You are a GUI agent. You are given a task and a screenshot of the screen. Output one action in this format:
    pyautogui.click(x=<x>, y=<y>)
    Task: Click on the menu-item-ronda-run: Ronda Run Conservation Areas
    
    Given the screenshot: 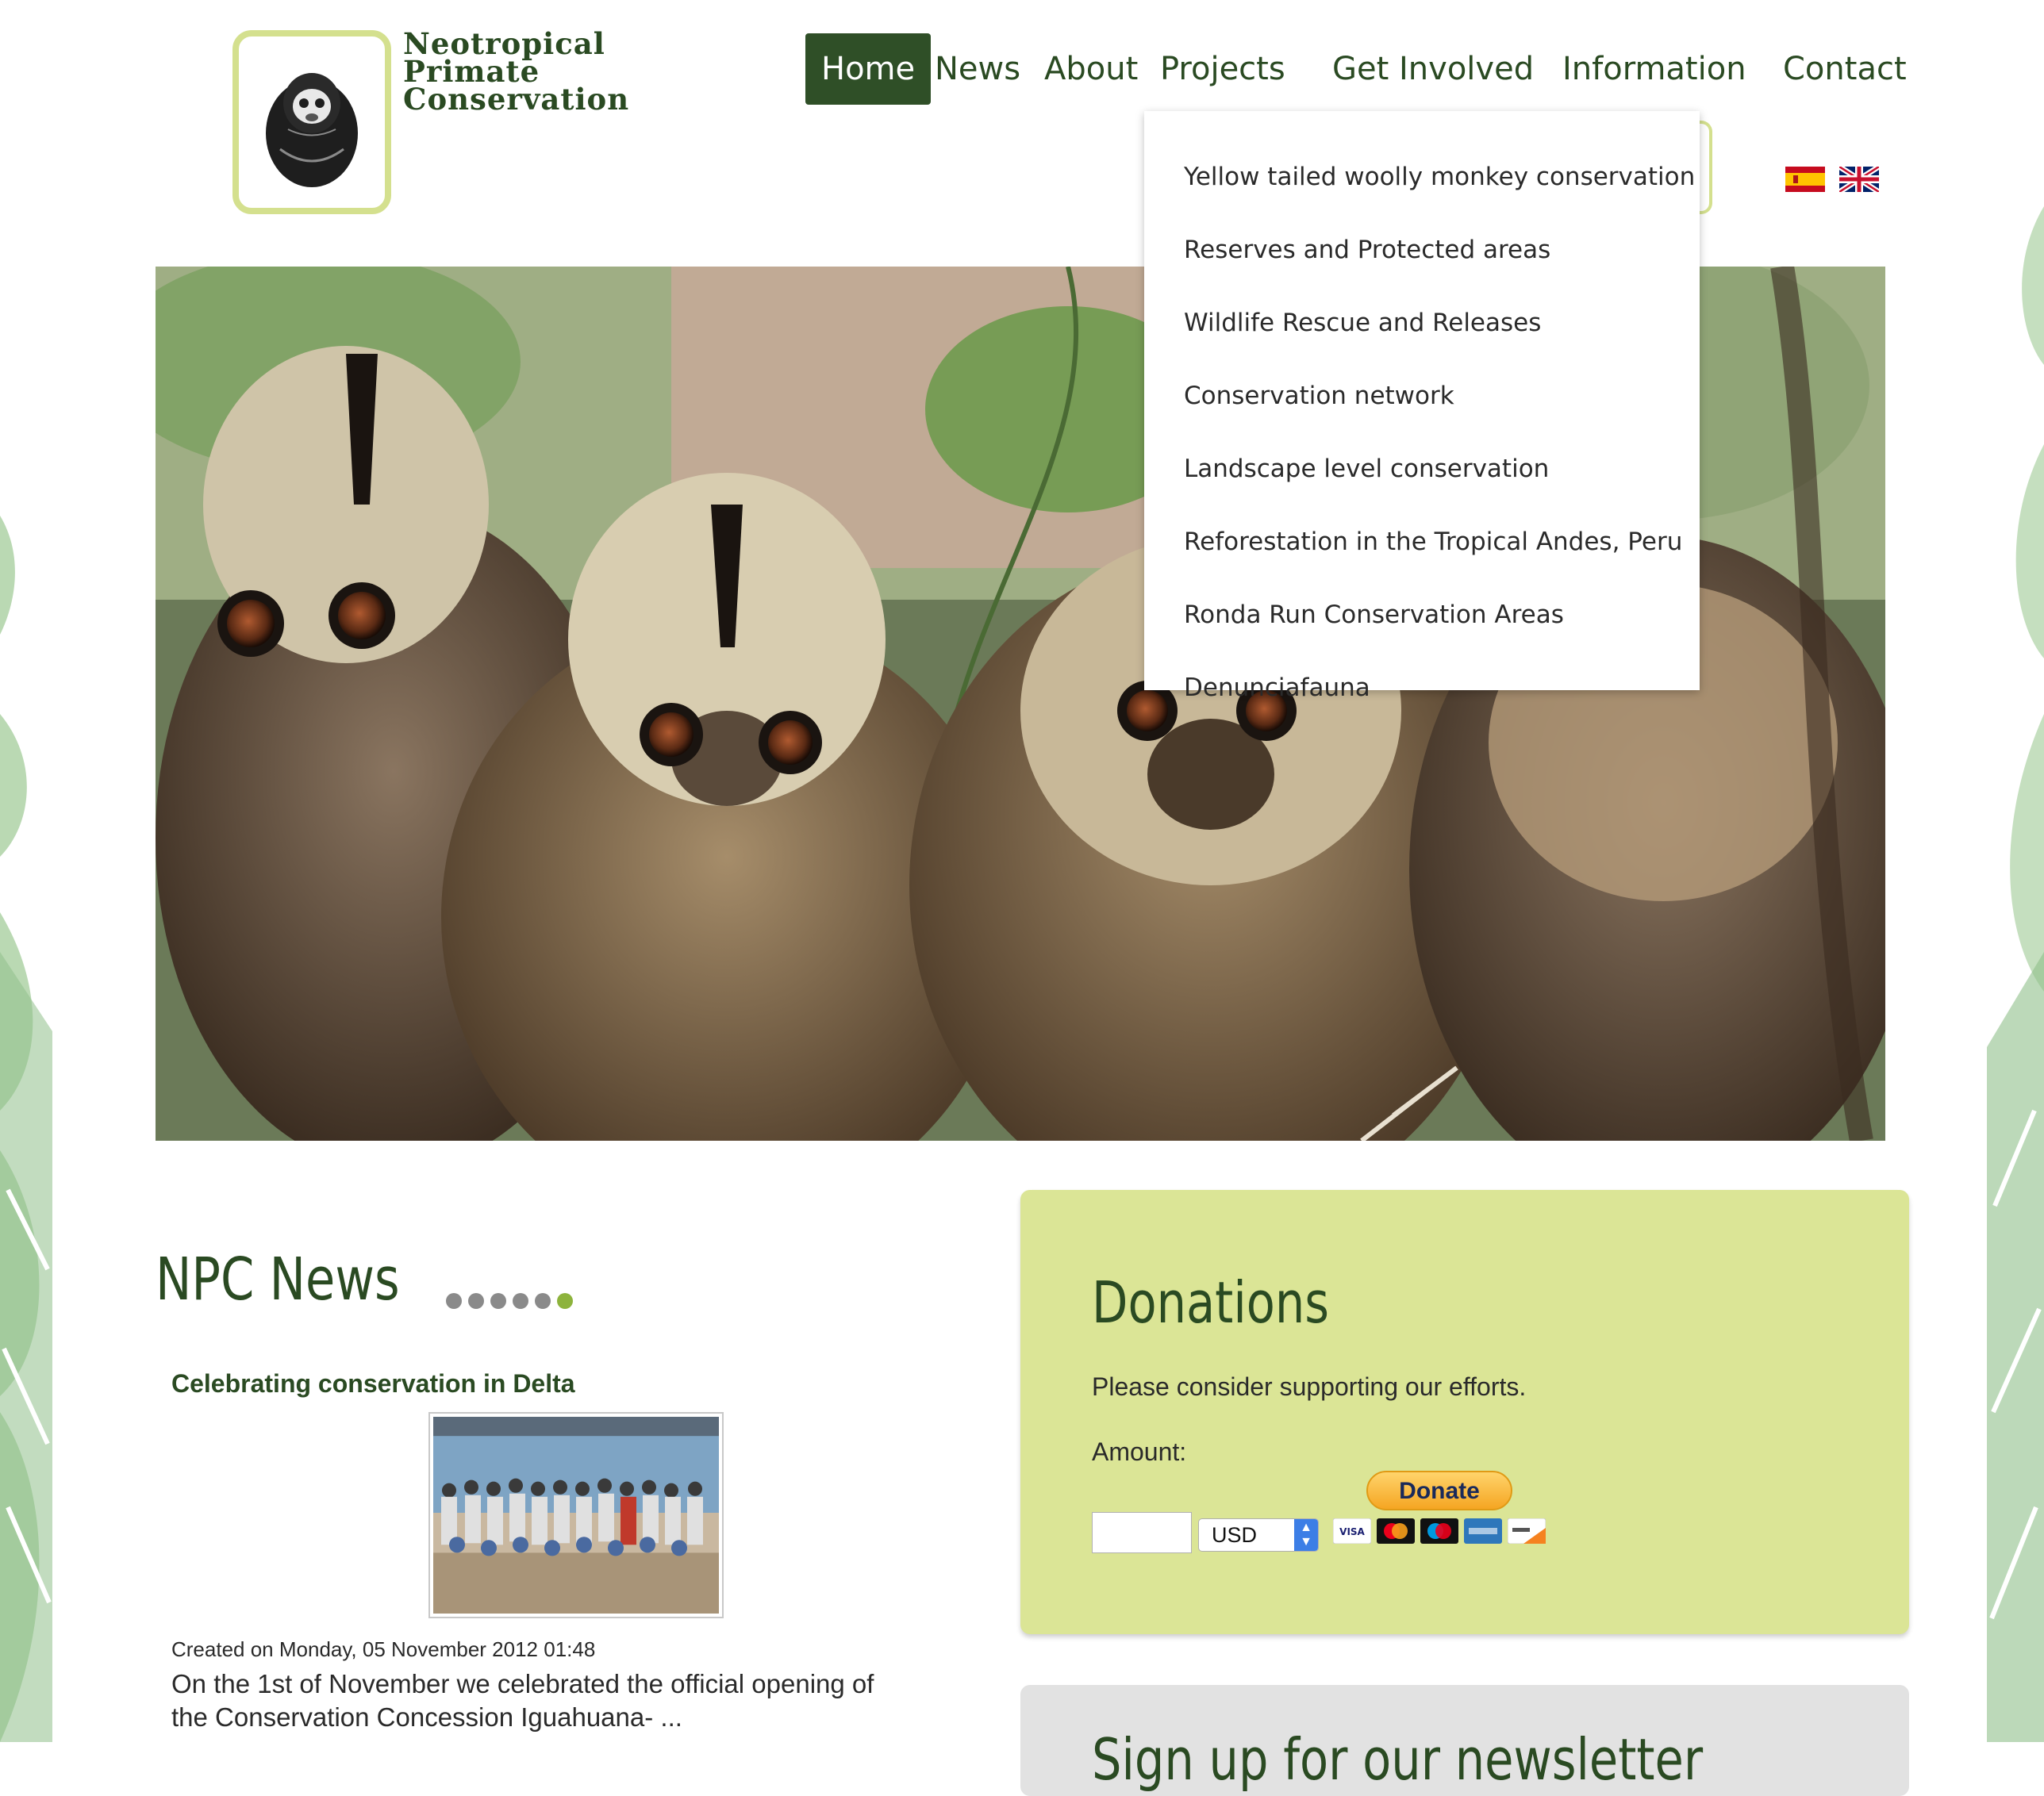 What is the action you would take?
    pyautogui.click(x=1374, y=614)
    